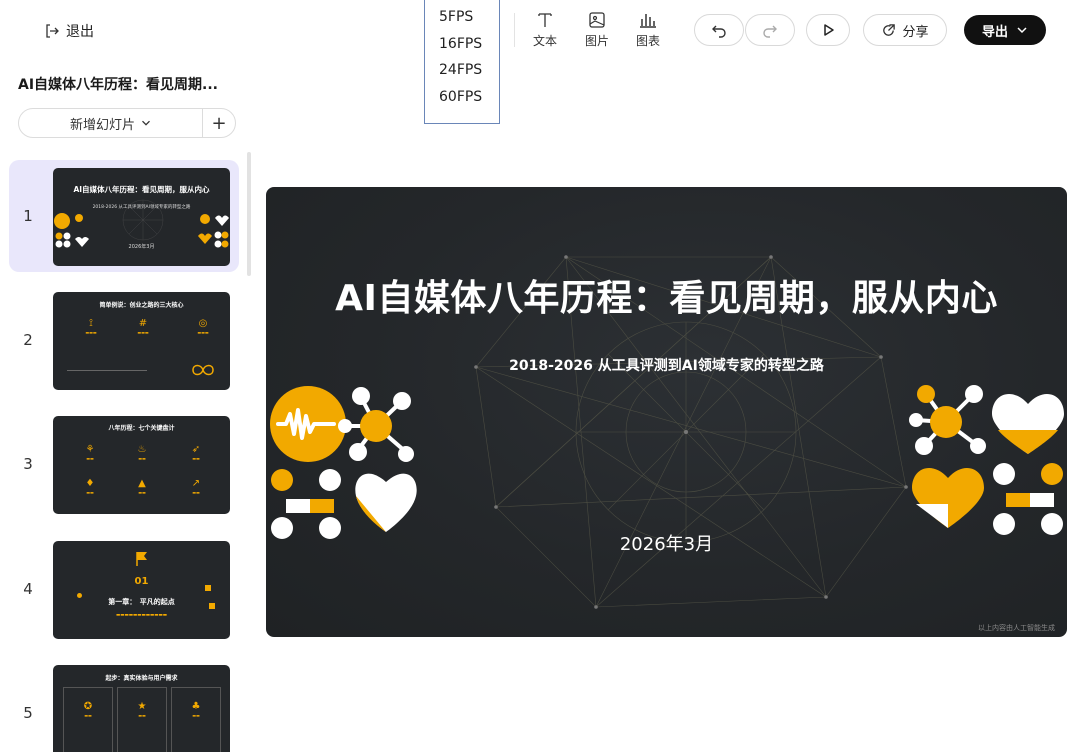 Image resolution: width=1080 pixels, height=752 pixels. What do you see at coordinates (28, 340) in the screenshot?
I see `slide-number: 2` at bounding box center [28, 340].